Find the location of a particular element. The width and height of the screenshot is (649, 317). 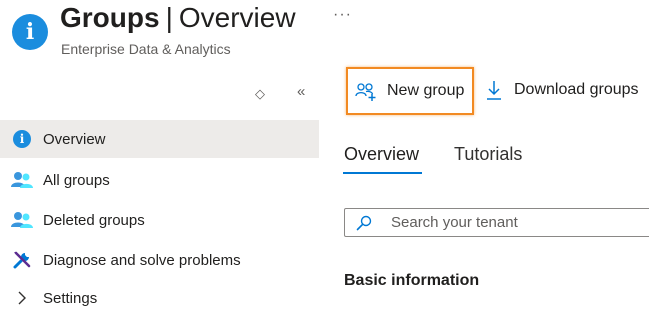

new-group-label: New group is located at coordinates (426, 90).